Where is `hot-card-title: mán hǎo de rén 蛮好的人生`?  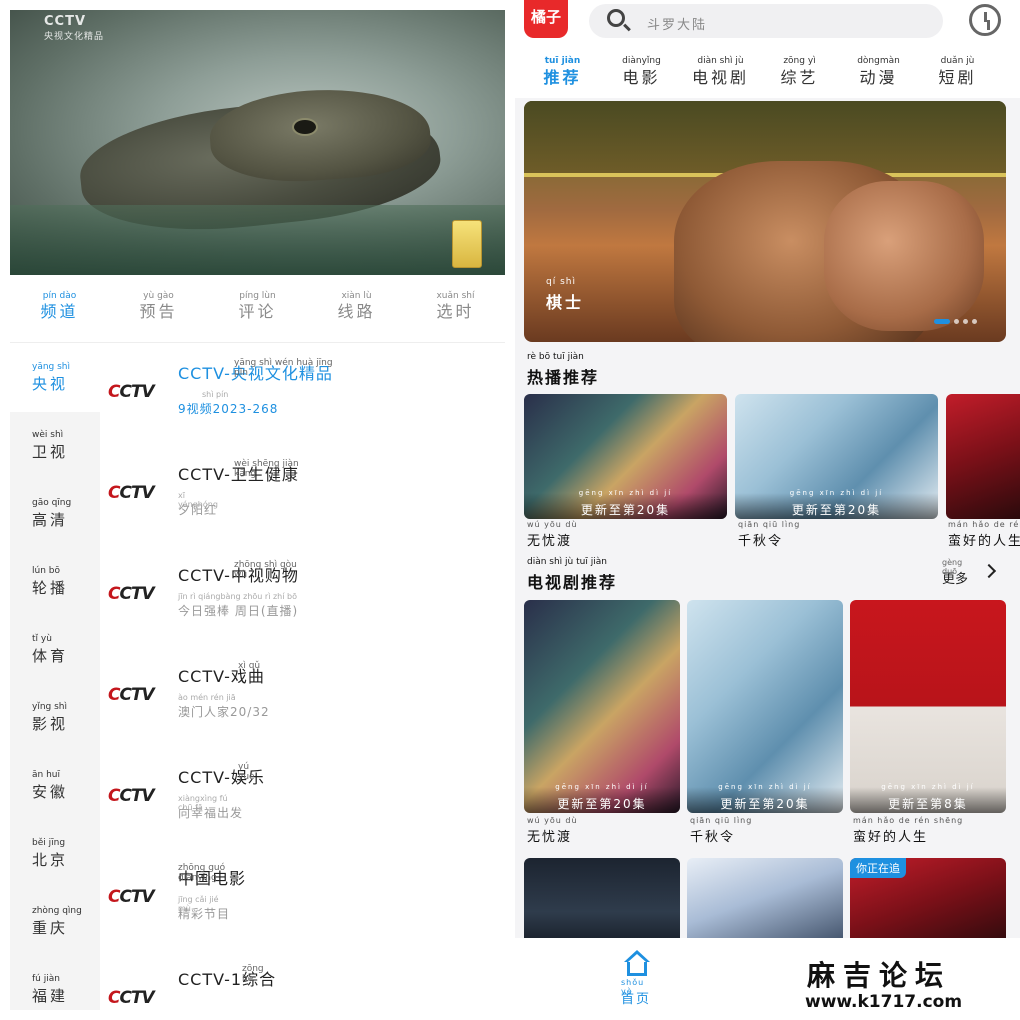 hot-card-title: mán hǎo de rén 蛮好的人生 is located at coordinates (984, 534).